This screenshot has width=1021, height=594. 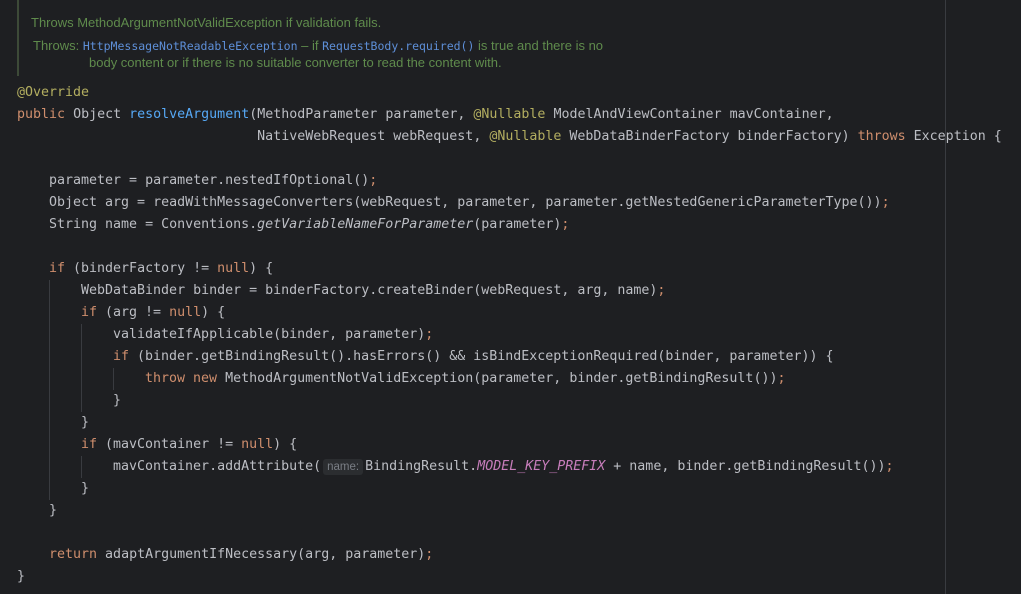 I want to click on parameter: MethodParameter parameter,, so click(x=365, y=114).